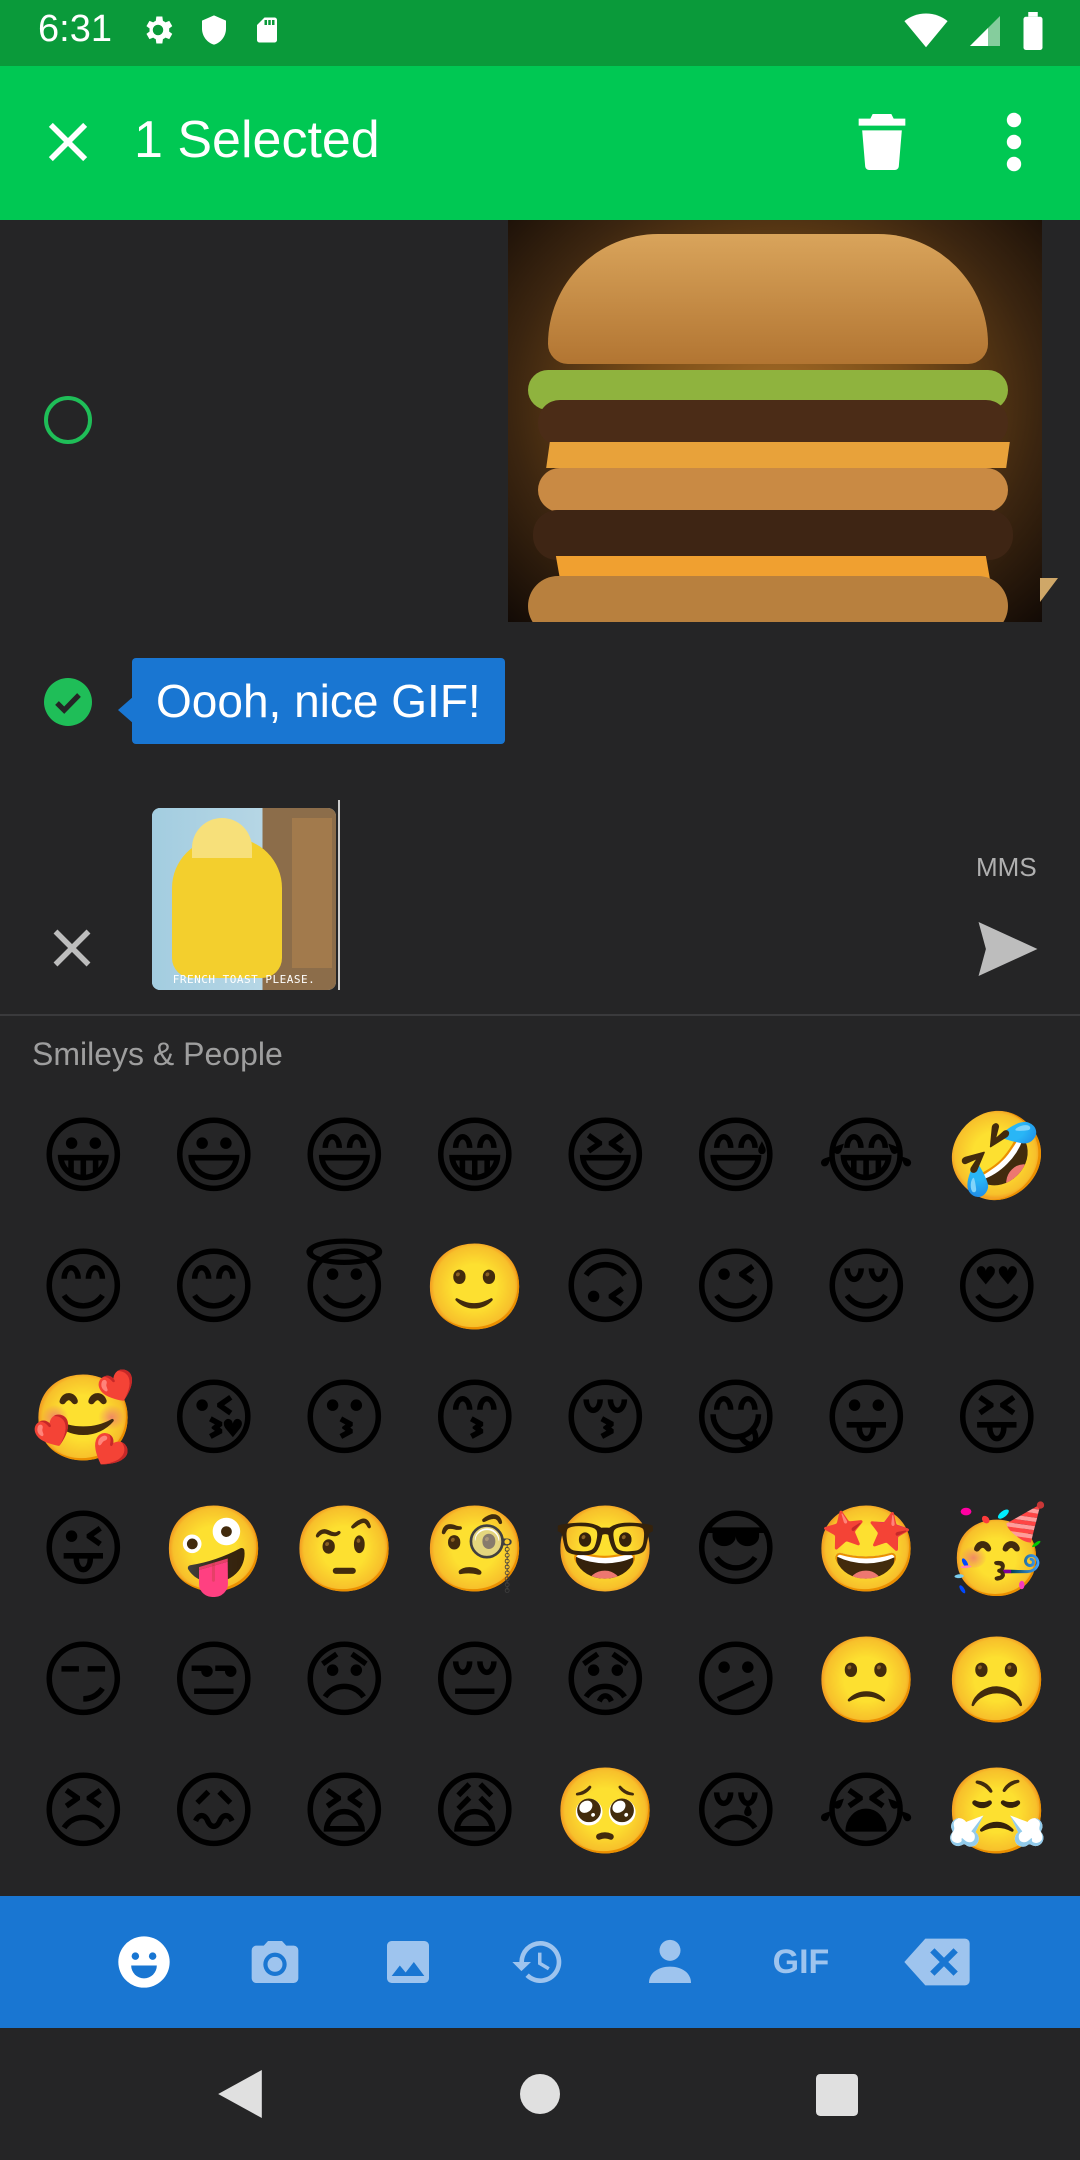 The image size is (1080, 2160). Describe the element at coordinates (214, 1810) in the screenshot. I see `emoji-key: 😖` at that location.